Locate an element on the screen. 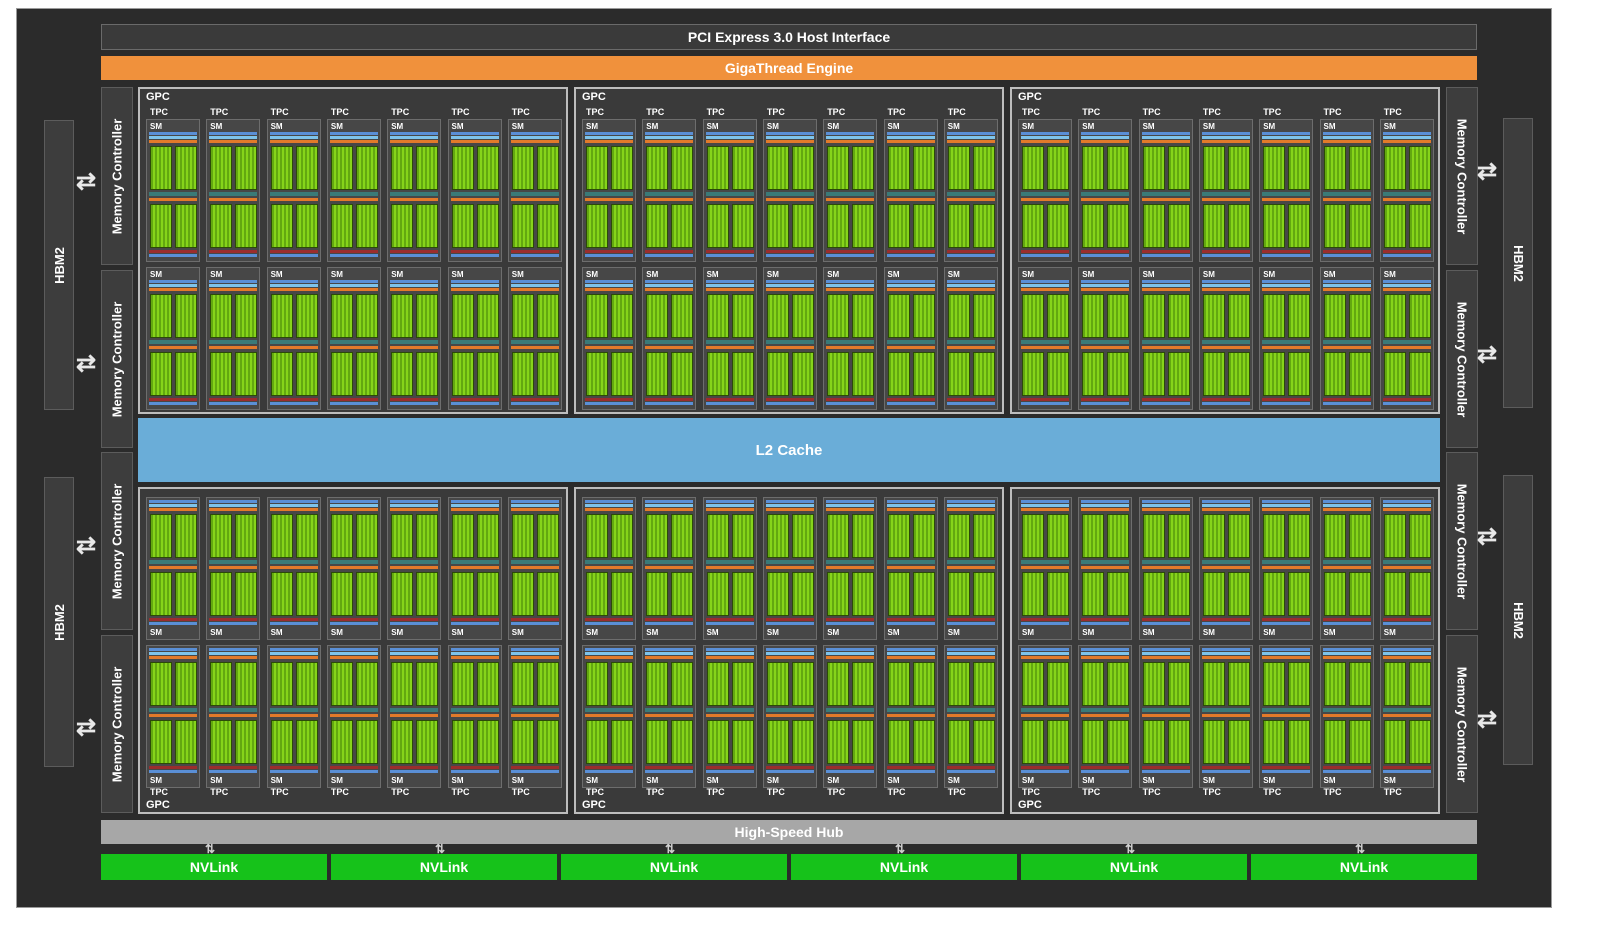  memory-controller-left-2: Memory Controller is located at coordinates (117, 359).